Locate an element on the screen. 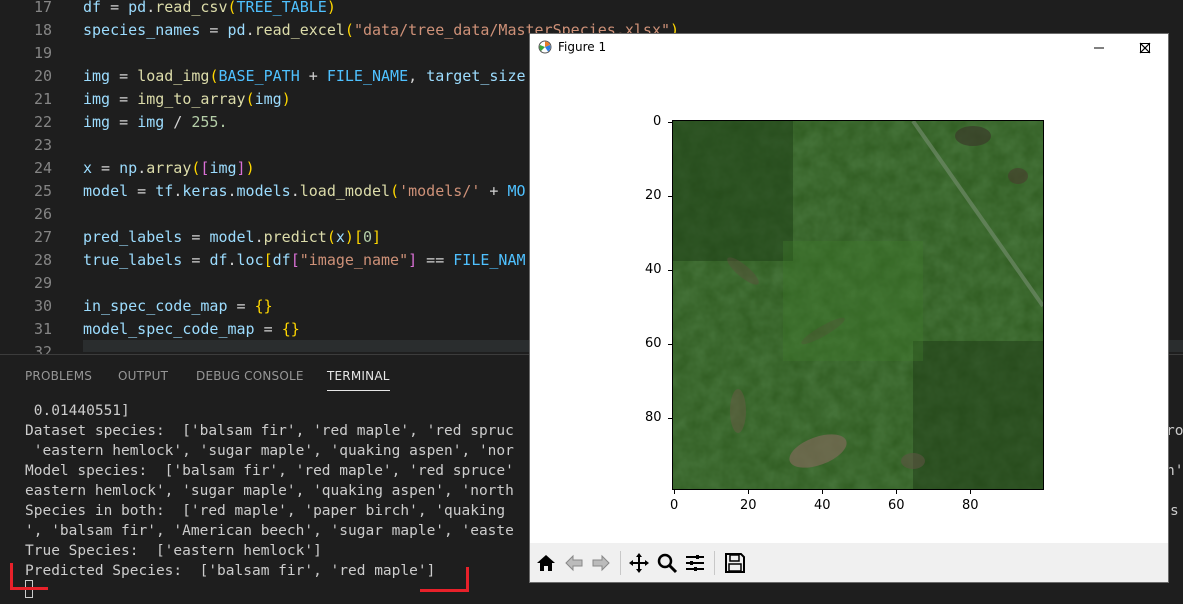  x-tick-label: 80 is located at coordinates (970, 505).